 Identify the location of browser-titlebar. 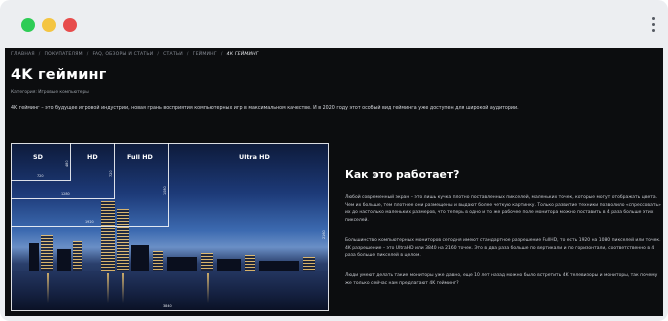
(334, 24).